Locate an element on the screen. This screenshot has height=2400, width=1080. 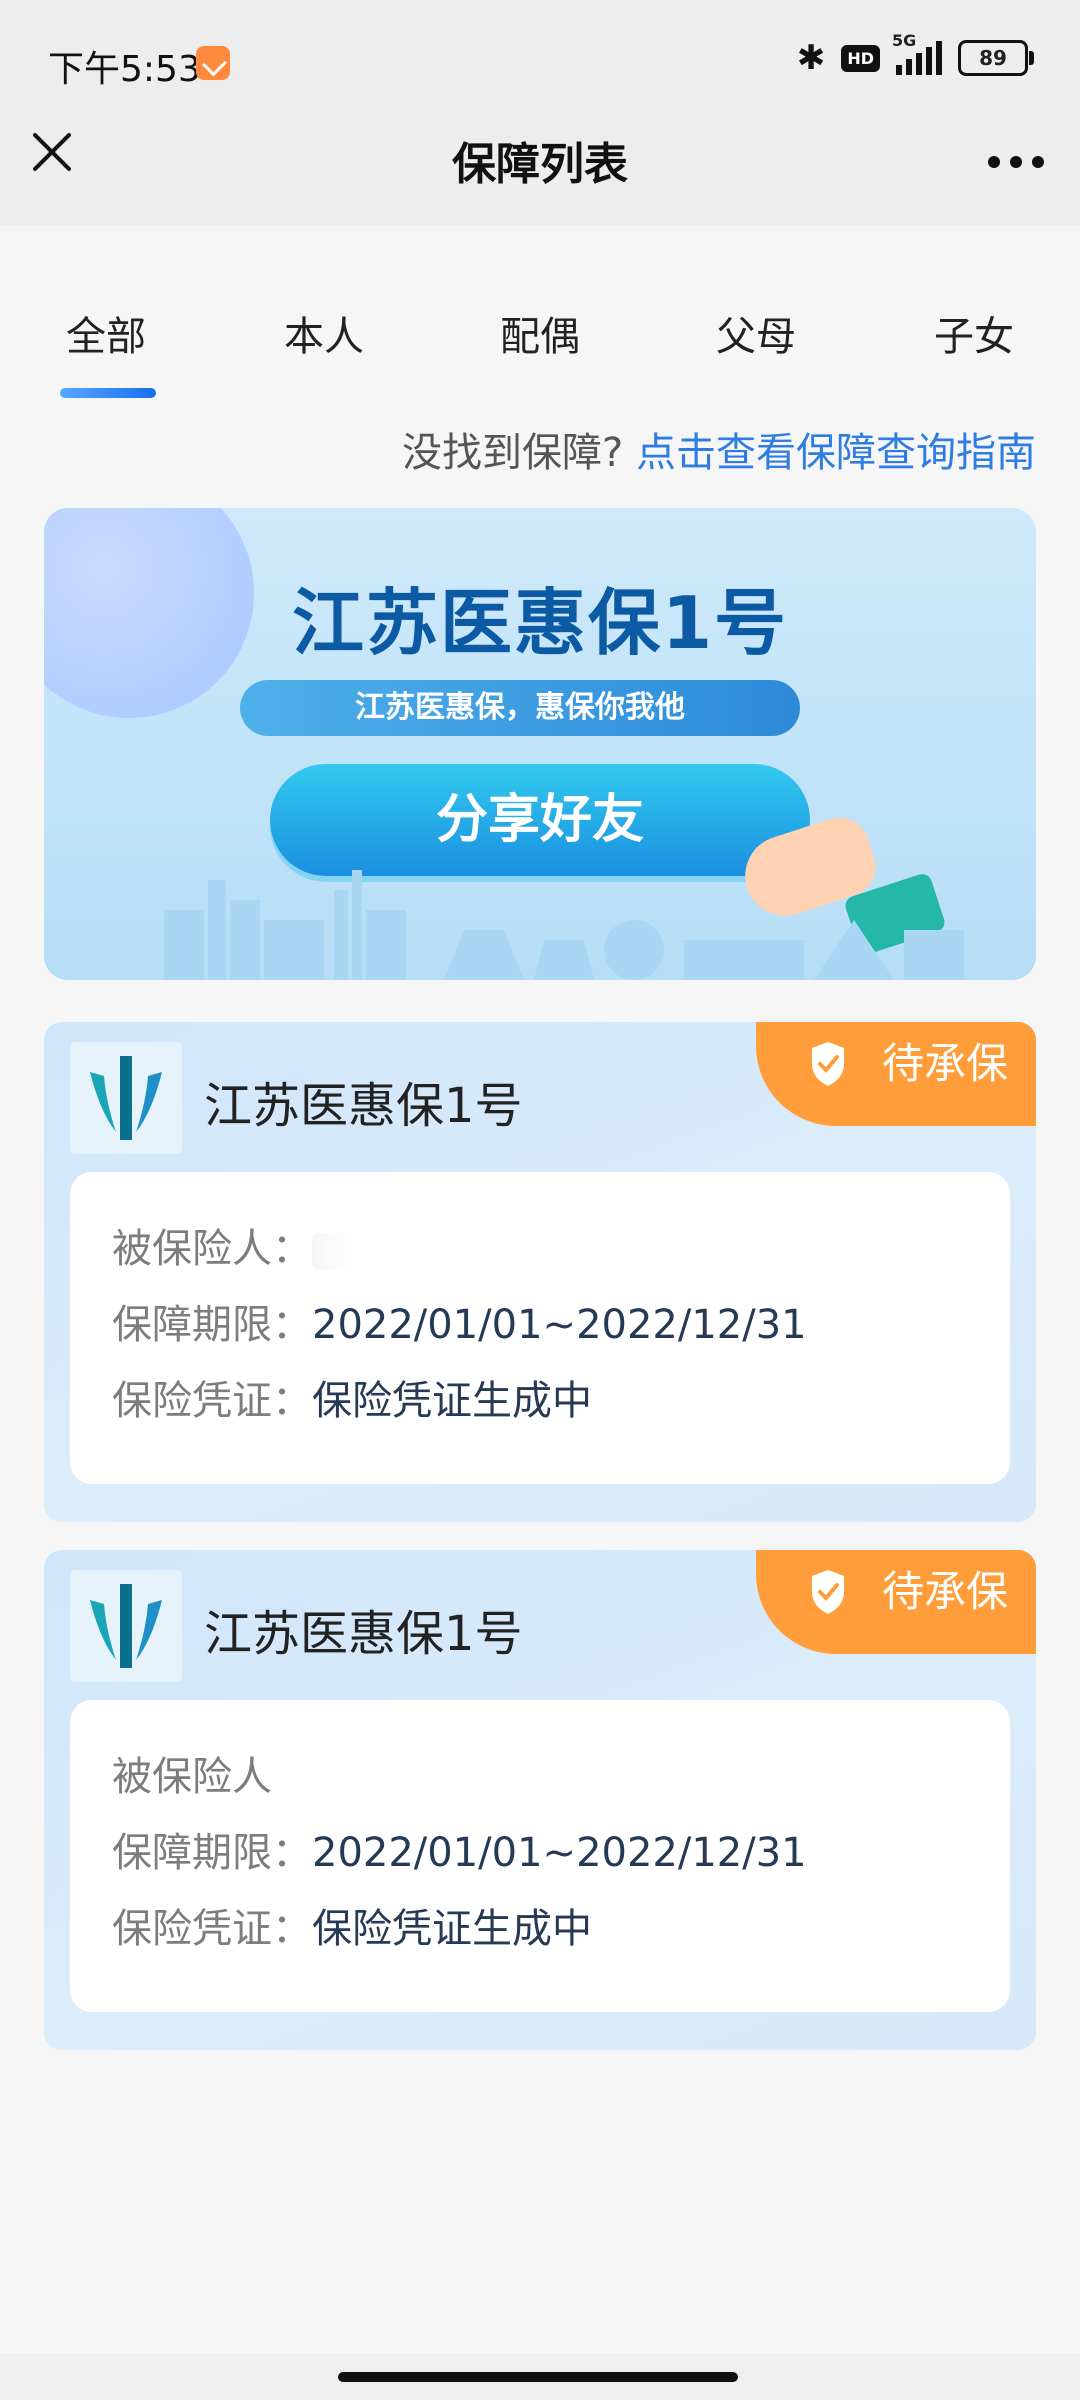
tab-bar: 全部 本人 配偶 父母 子女 is located at coordinates (540, 321).